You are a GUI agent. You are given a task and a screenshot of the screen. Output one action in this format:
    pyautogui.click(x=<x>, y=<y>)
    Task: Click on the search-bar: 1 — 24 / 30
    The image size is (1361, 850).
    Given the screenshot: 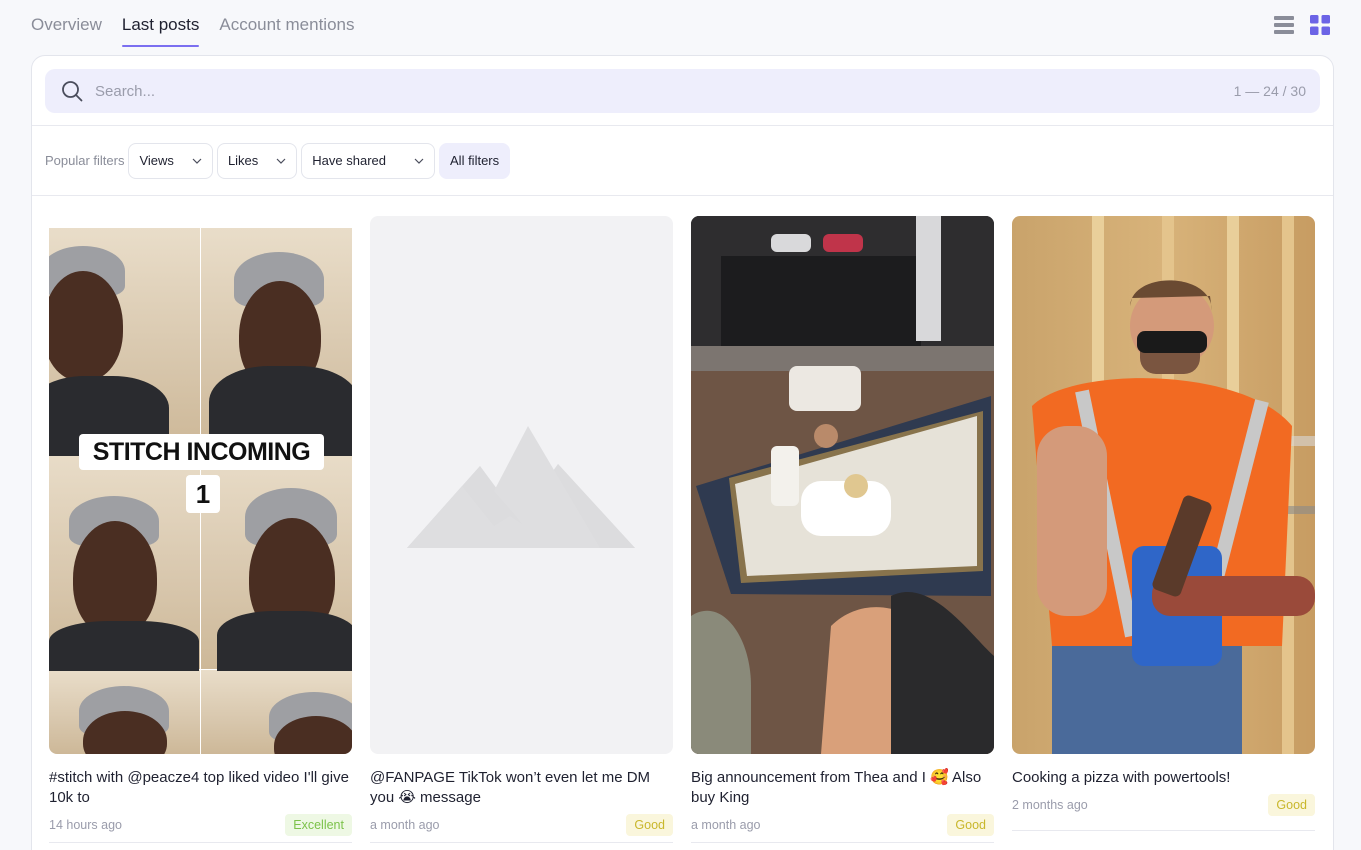 What is the action you would take?
    pyautogui.click(x=682, y=91)
    